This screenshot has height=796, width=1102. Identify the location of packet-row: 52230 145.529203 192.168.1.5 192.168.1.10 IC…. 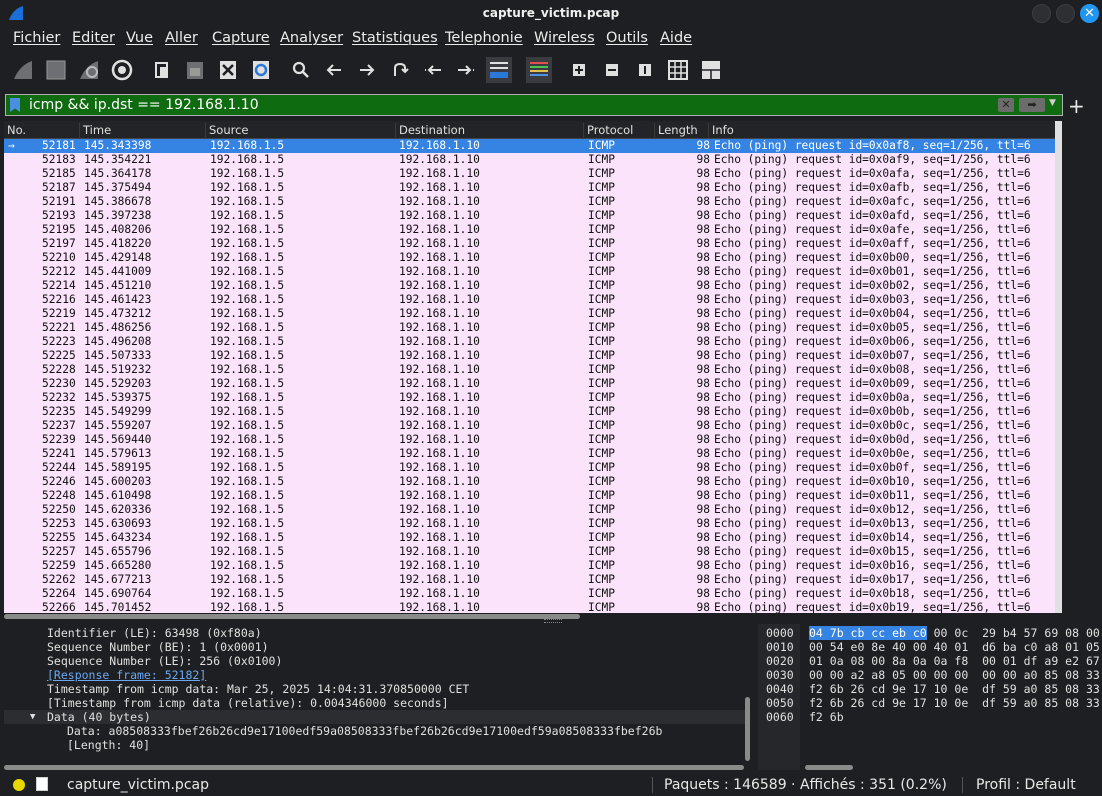
(533, 384).